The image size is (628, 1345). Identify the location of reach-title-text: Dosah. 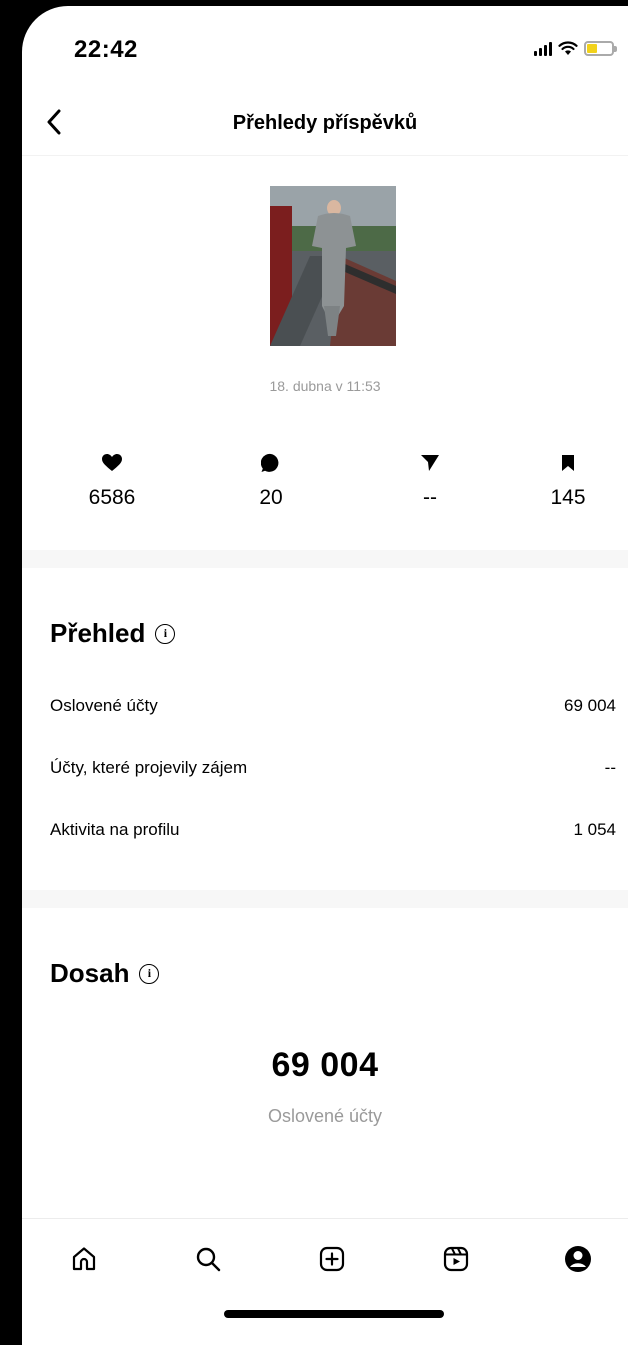
(90, 973).